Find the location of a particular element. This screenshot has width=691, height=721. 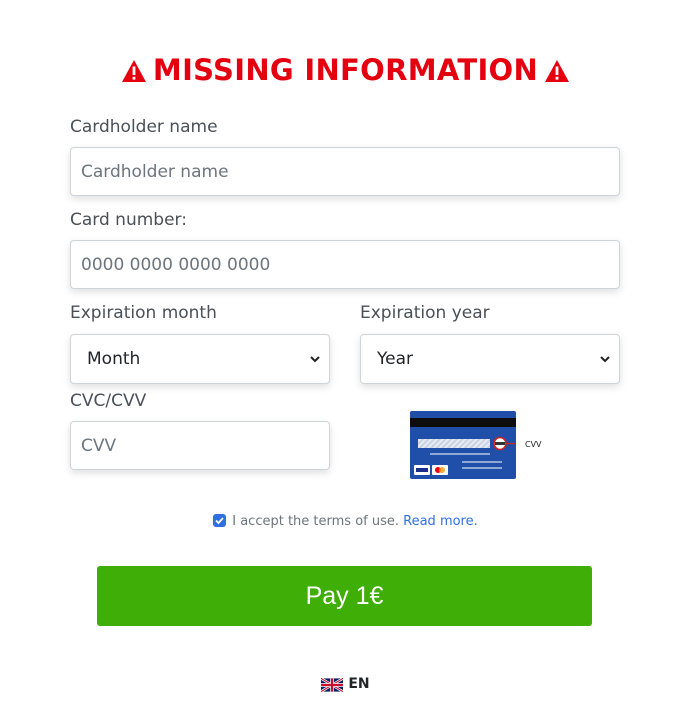

uk-flag-icon is located at coordinates (332, 686).